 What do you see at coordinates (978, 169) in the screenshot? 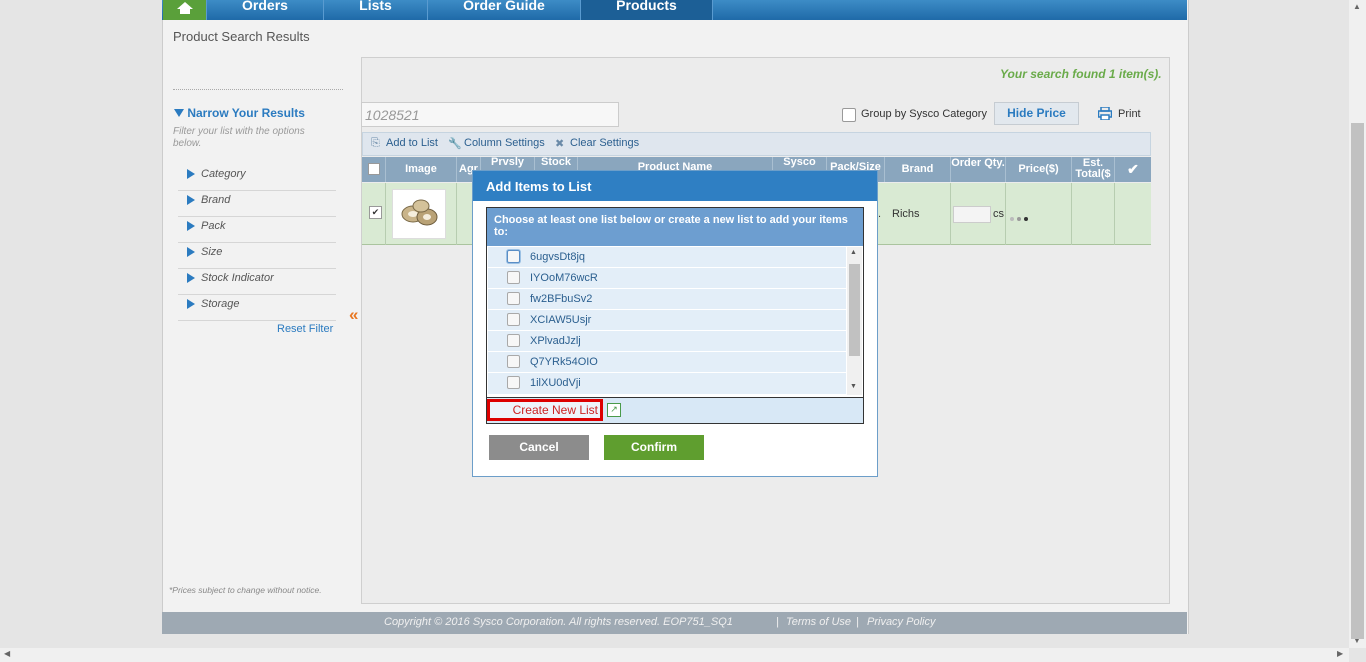
I see `col-header-order-qty: Order Qty.` at bounding box center [978, 169].